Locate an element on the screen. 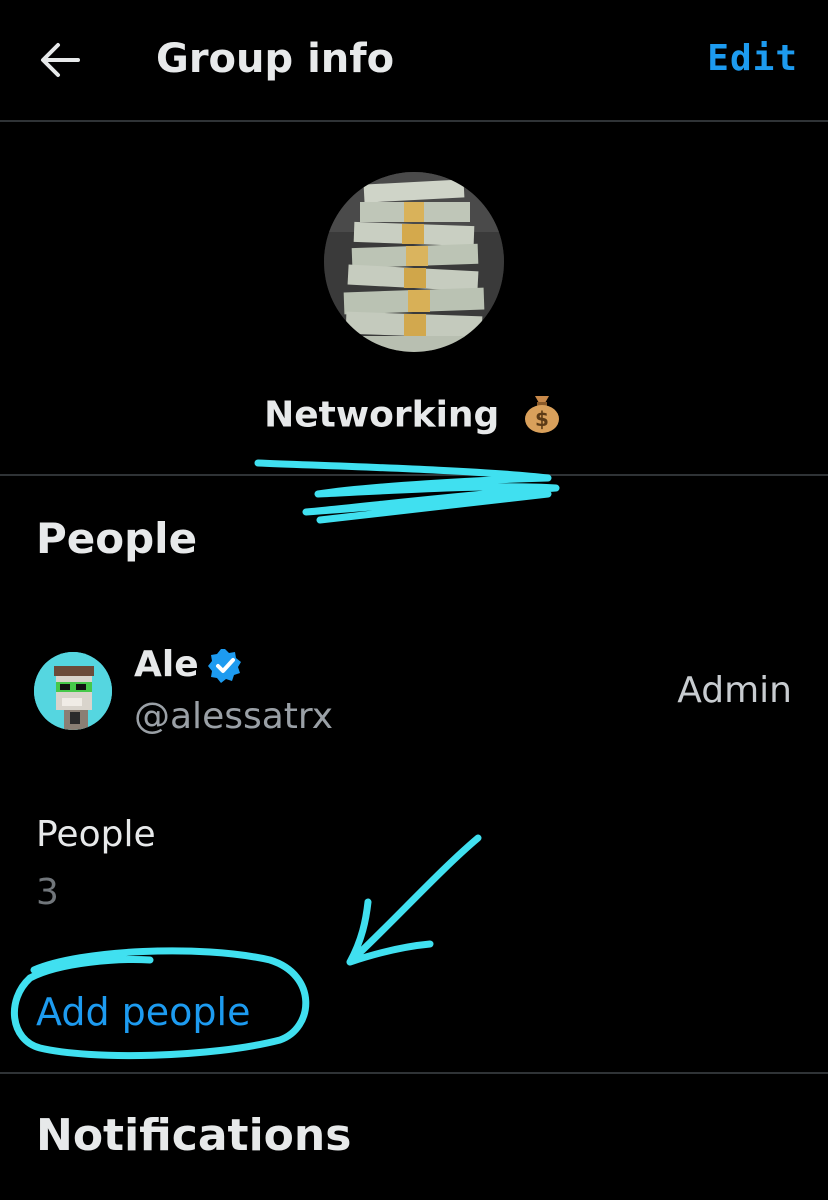  member-role: Admin is located at coordinates (734, 690).